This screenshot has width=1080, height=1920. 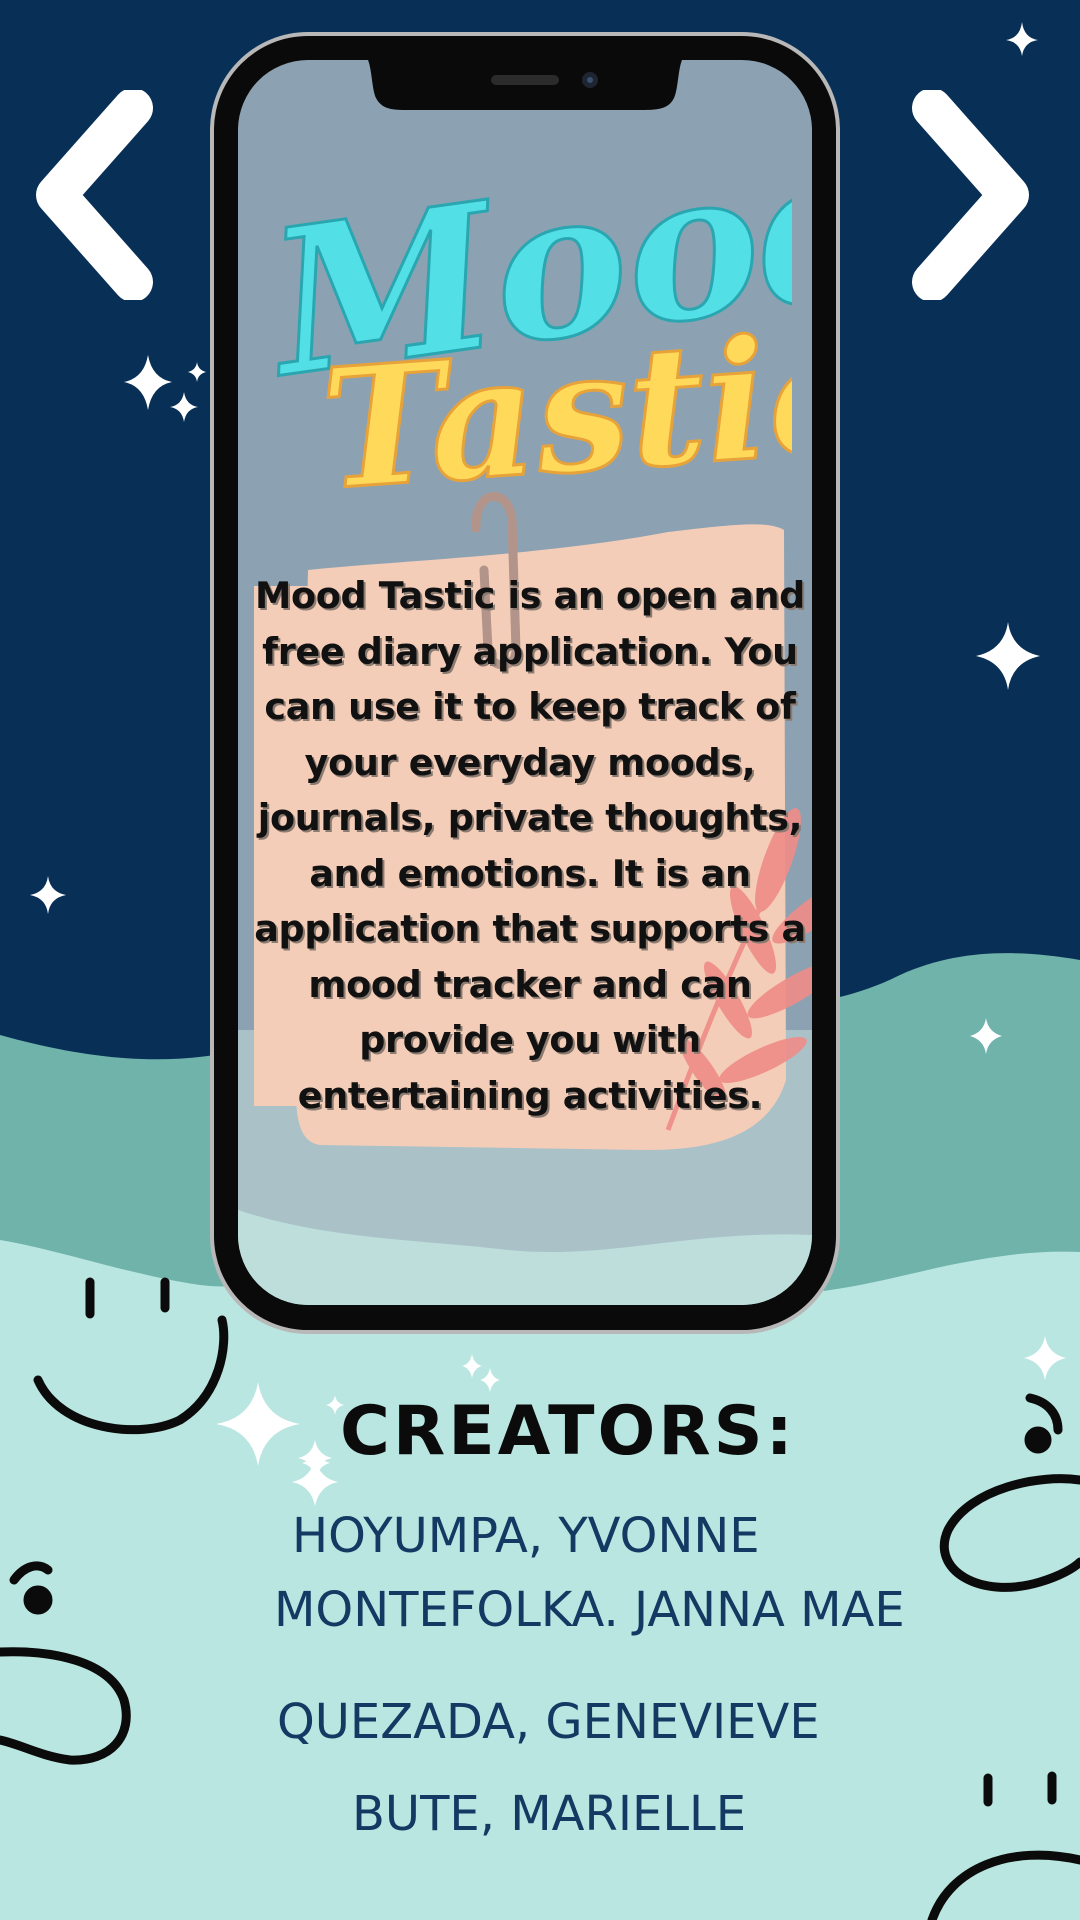 I want to click on creator-name: BUTE, MARIELLE, so click(x=549, y=1814).